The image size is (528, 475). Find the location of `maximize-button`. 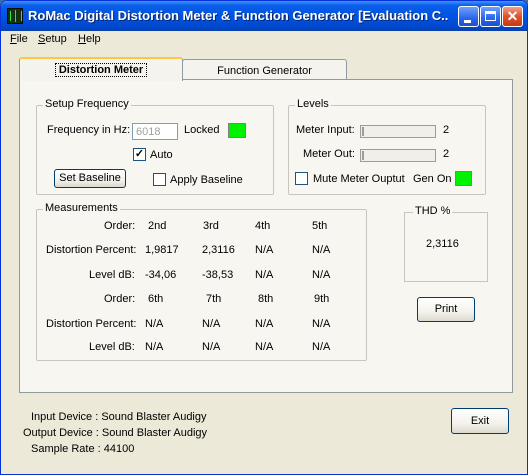

maximize-button is located at coordinates (490, 16).